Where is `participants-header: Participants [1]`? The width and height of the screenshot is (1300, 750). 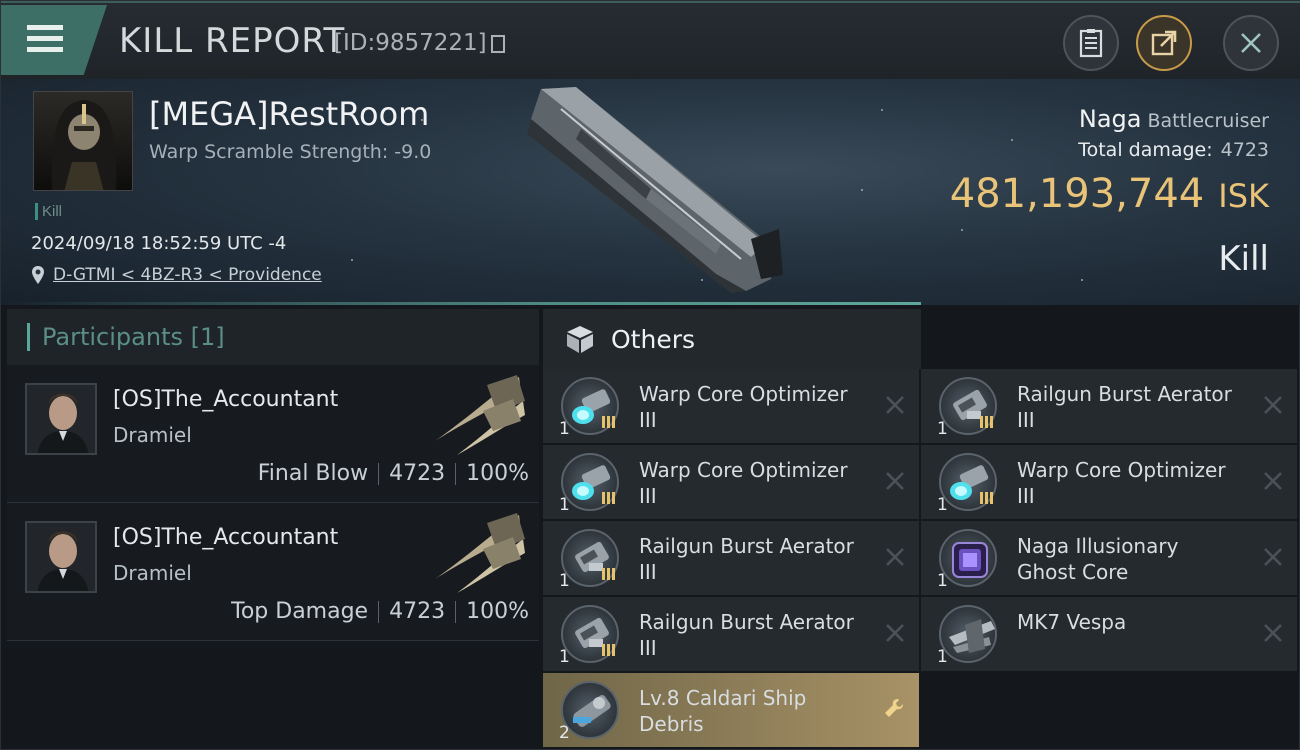
participants-header: Participants [1] is located at coordinates (273, 337).